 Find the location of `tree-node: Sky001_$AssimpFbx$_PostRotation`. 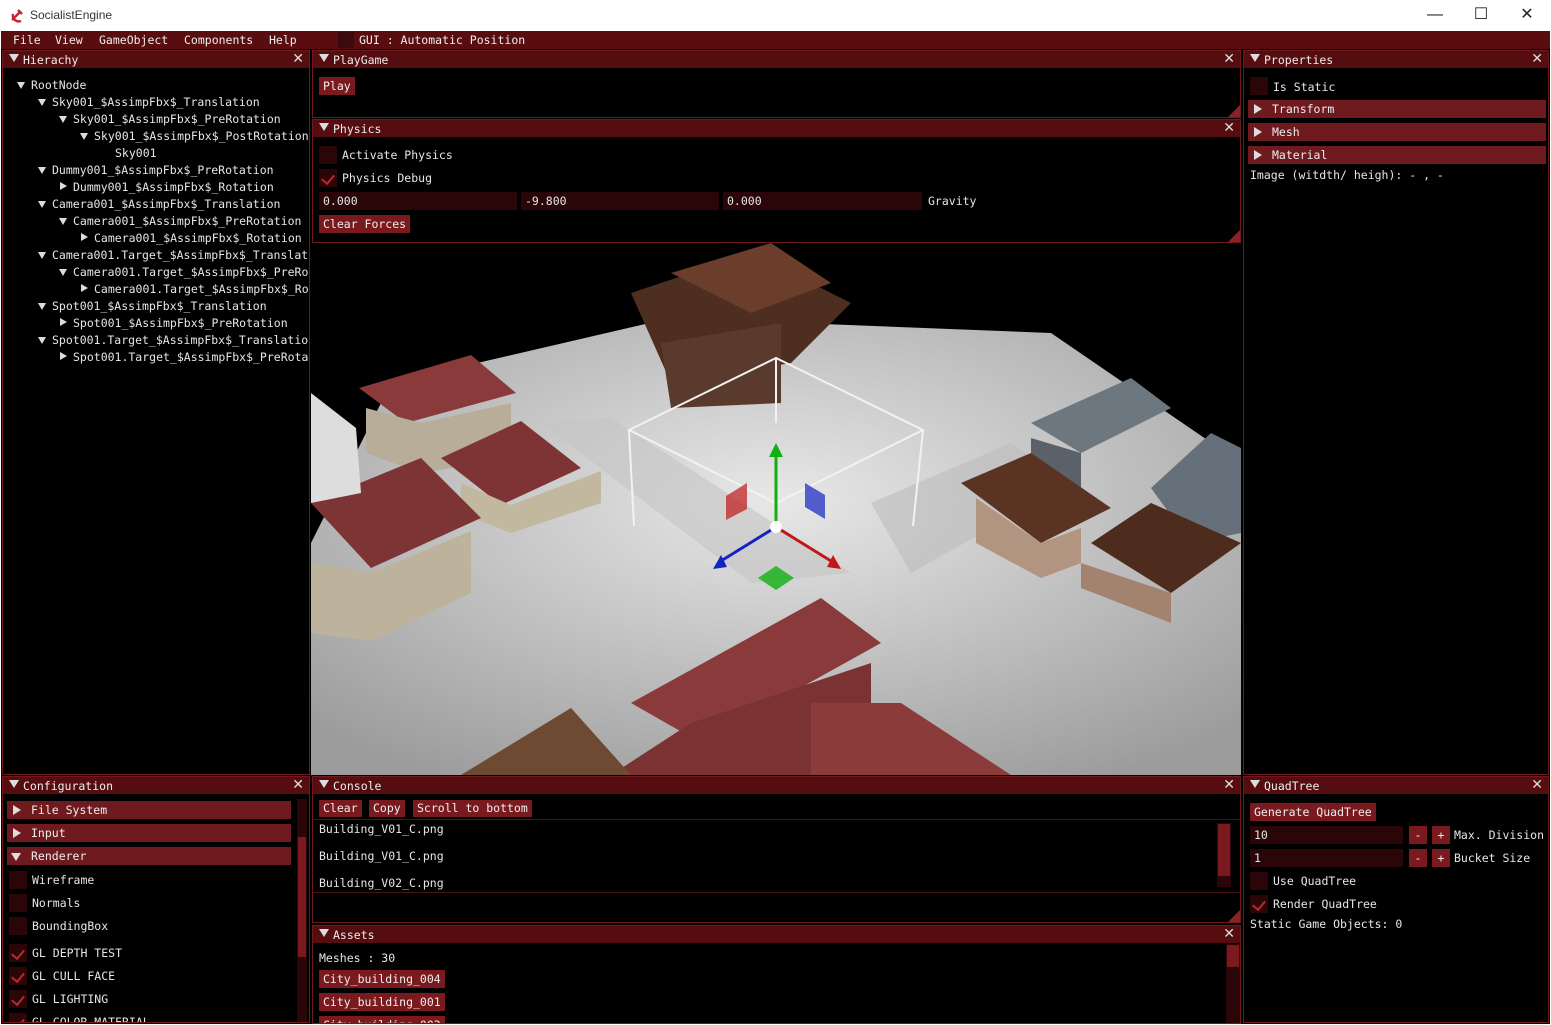

tree-node: Sky001_$AssimpFbx$_PostRotation is located at coordinates (201, 136).